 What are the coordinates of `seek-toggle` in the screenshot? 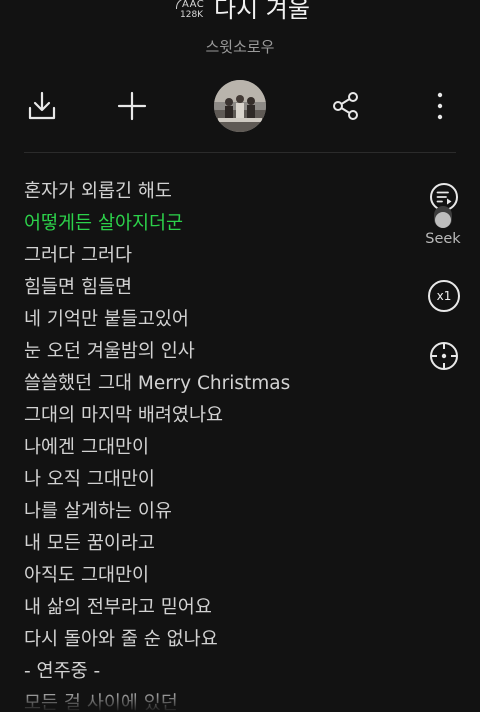 It's located at (443, 217).